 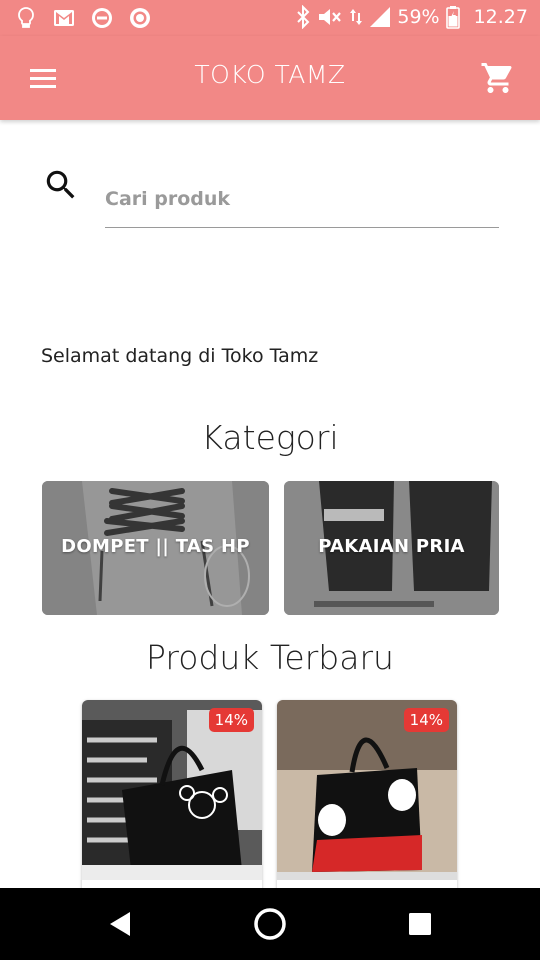 I want to click on app-bar: TOKO TAMZ, so click(x=270, y=78).